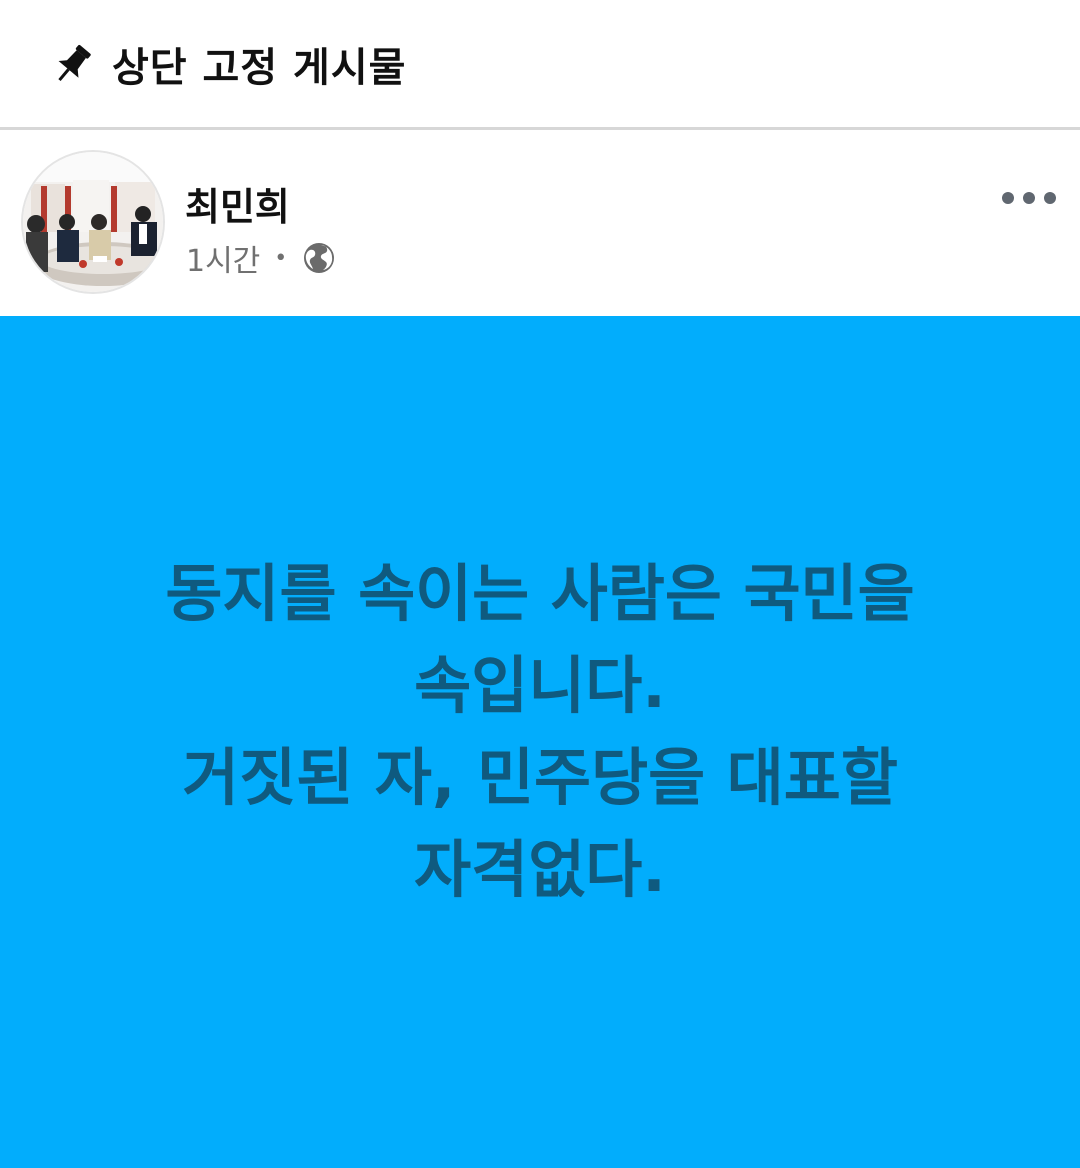 This screenshot has width=1080, height=1168. Describe the element at coordinates (319, 258) in the screenshot. I see `globe-icon` at that location.